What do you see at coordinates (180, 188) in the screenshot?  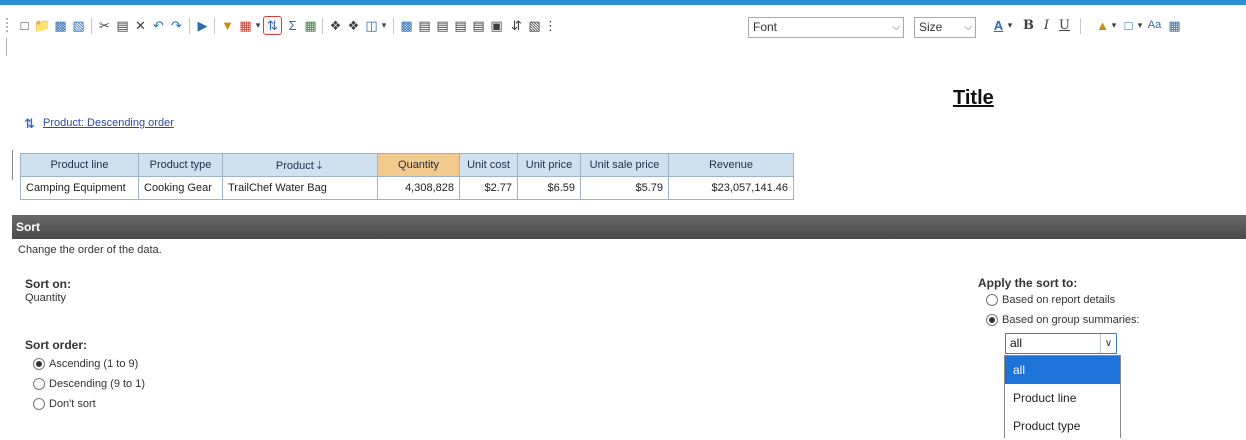 I see `table-cell: Cooking Gear` at bounding box center [180, 188].